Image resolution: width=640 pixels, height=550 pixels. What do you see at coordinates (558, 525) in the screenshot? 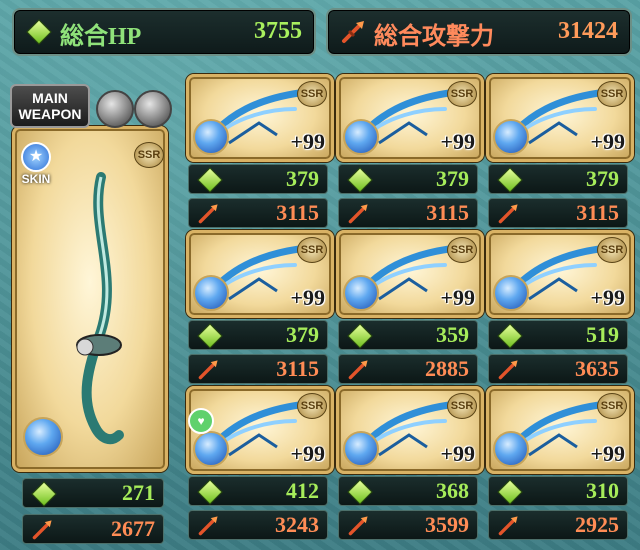
I see `atk-stat: 2925` at bounding box center [558, 525].